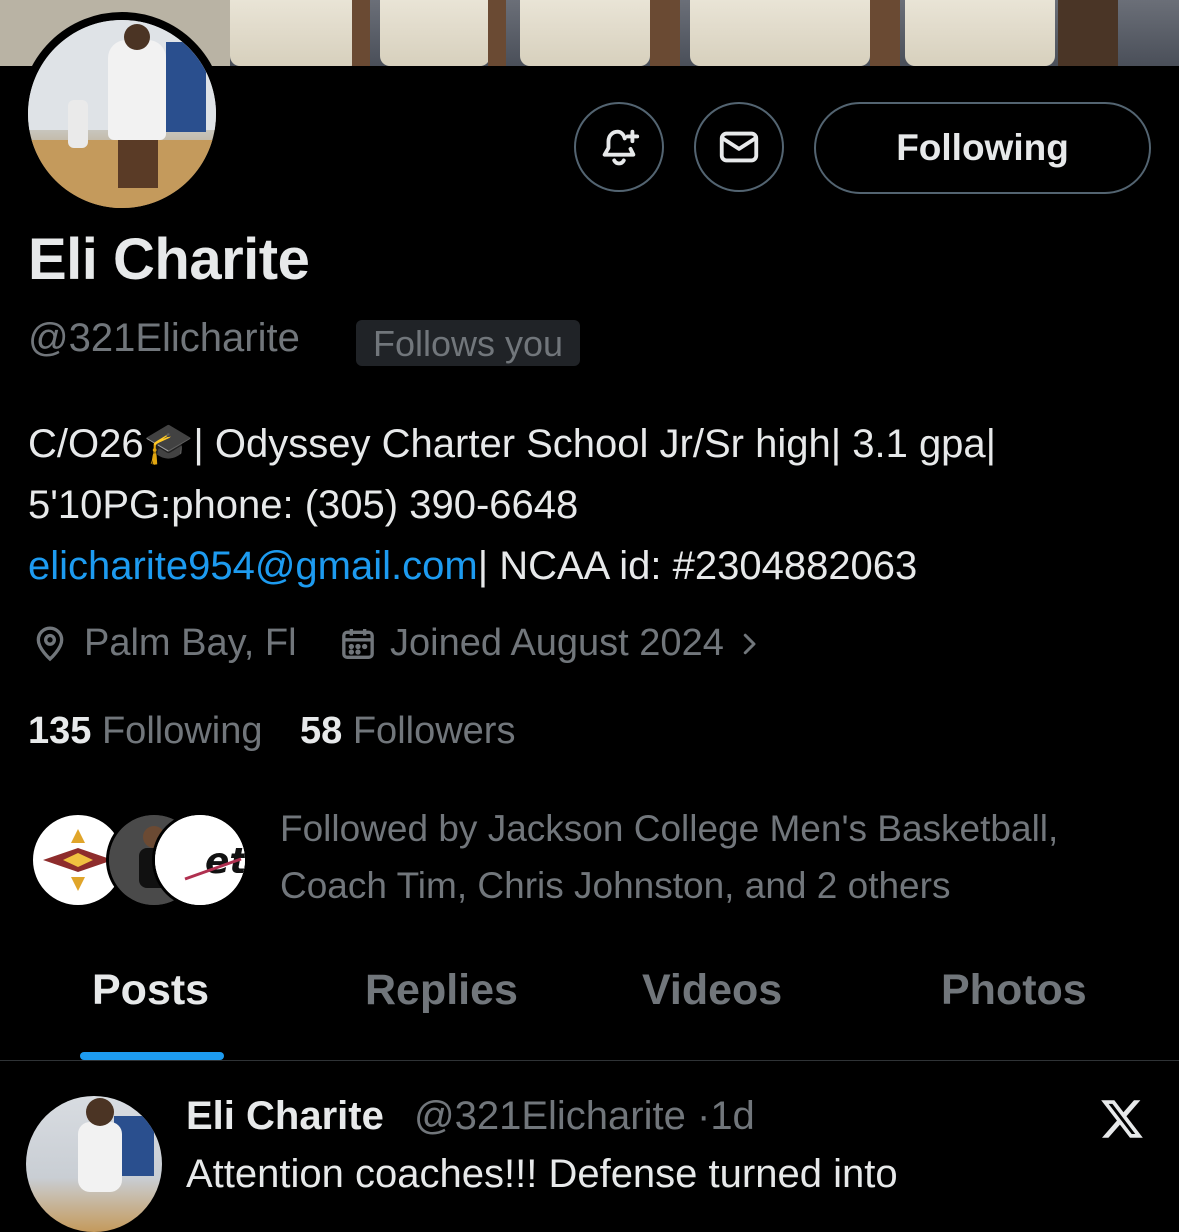 Image resolution: width=1179 pixels, height=1232 pixels. What do you see at coordinates (50, 643) in the screenshot?
I see `location-pin-icon` at bounding box center [50, 643].